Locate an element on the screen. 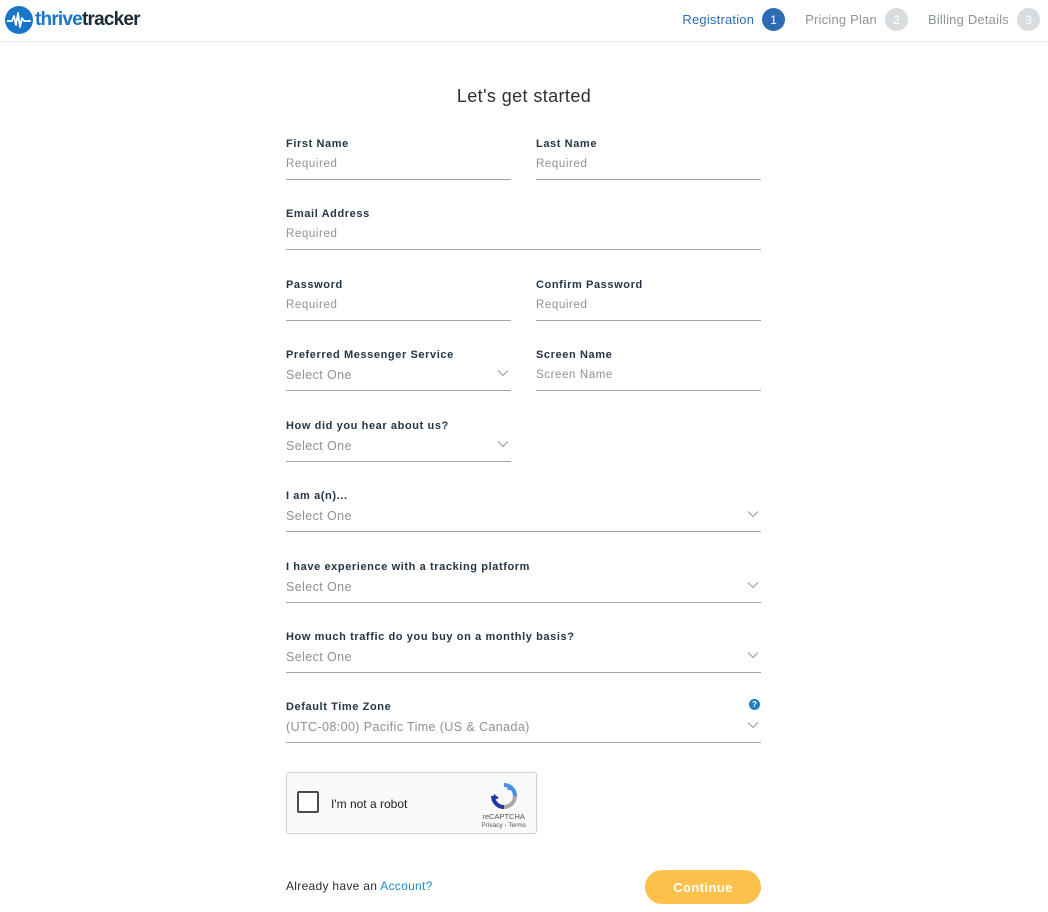 Image resolution: width=1048 pixels, height=912 pixels. messenger-select: Select One is located at coordinates (398, 379).